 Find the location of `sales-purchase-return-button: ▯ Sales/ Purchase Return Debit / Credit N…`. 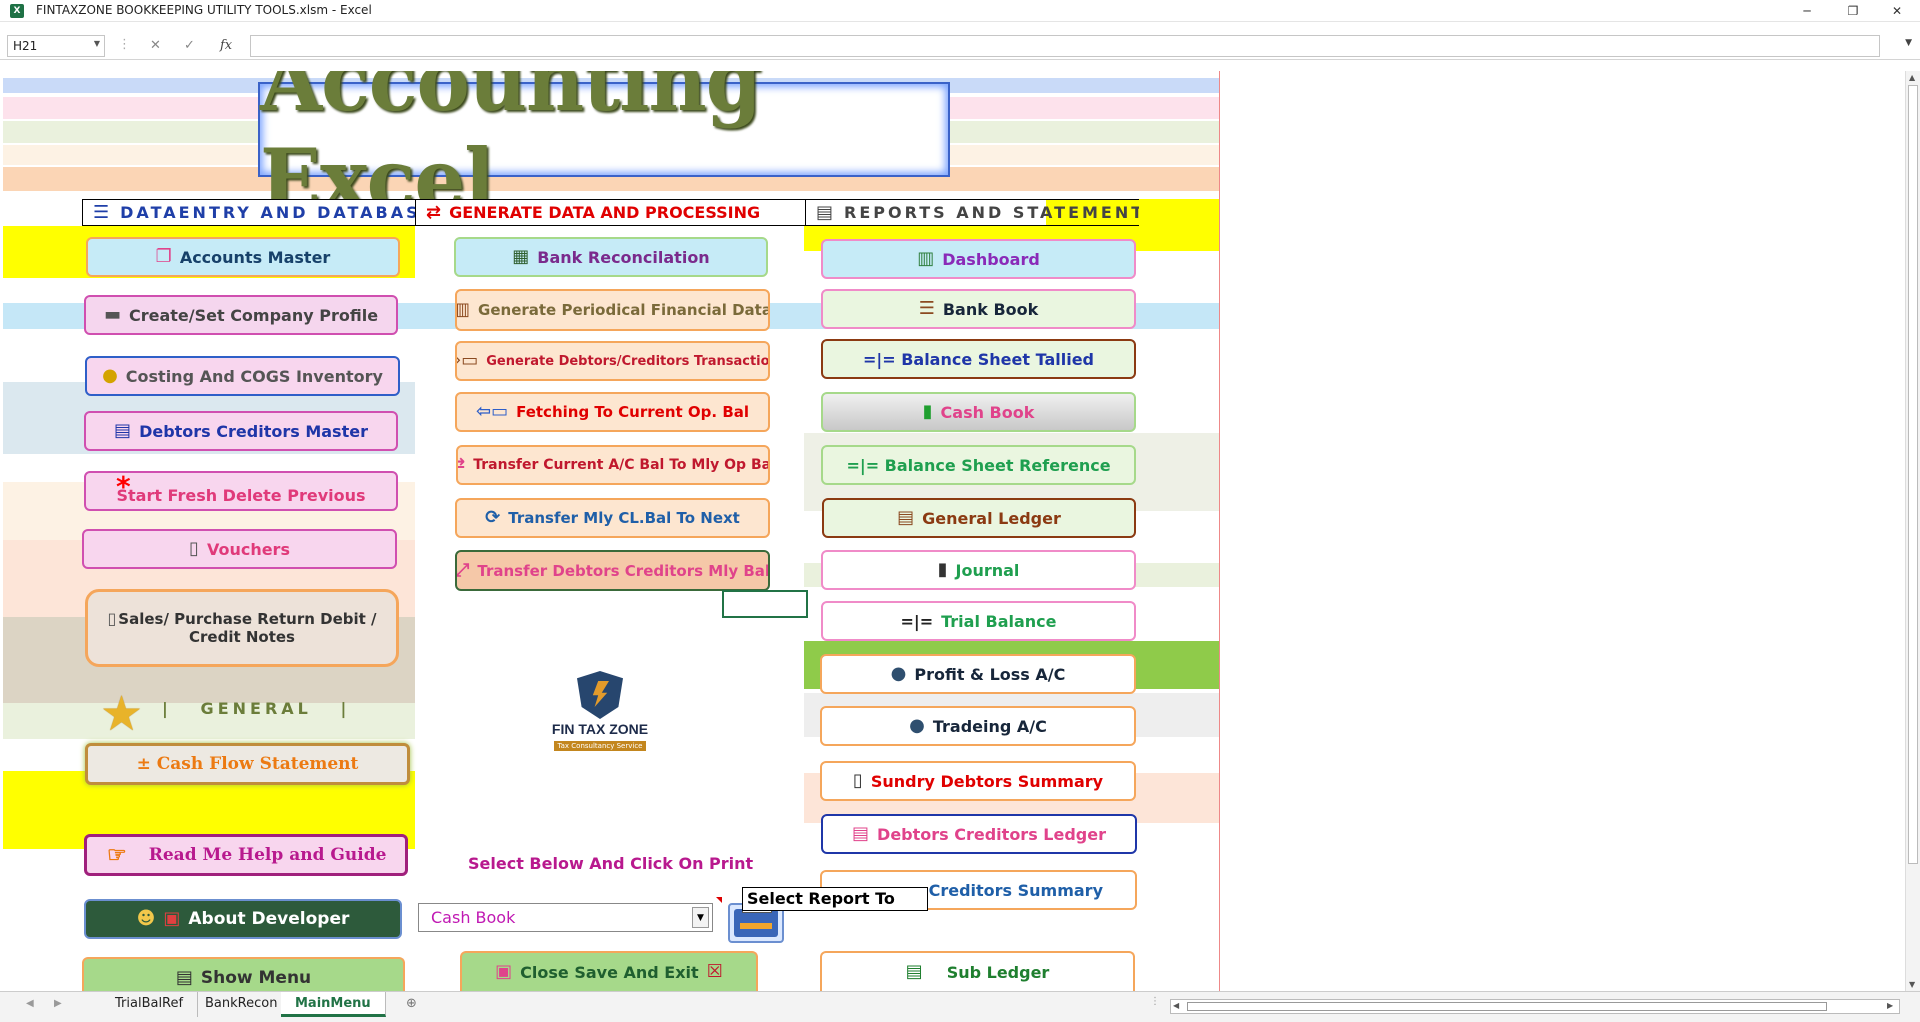

sales-purchase-return-button: ▯ Sales/ Purchase Return Debit / Credit N… is located at coordinates (242, 628).